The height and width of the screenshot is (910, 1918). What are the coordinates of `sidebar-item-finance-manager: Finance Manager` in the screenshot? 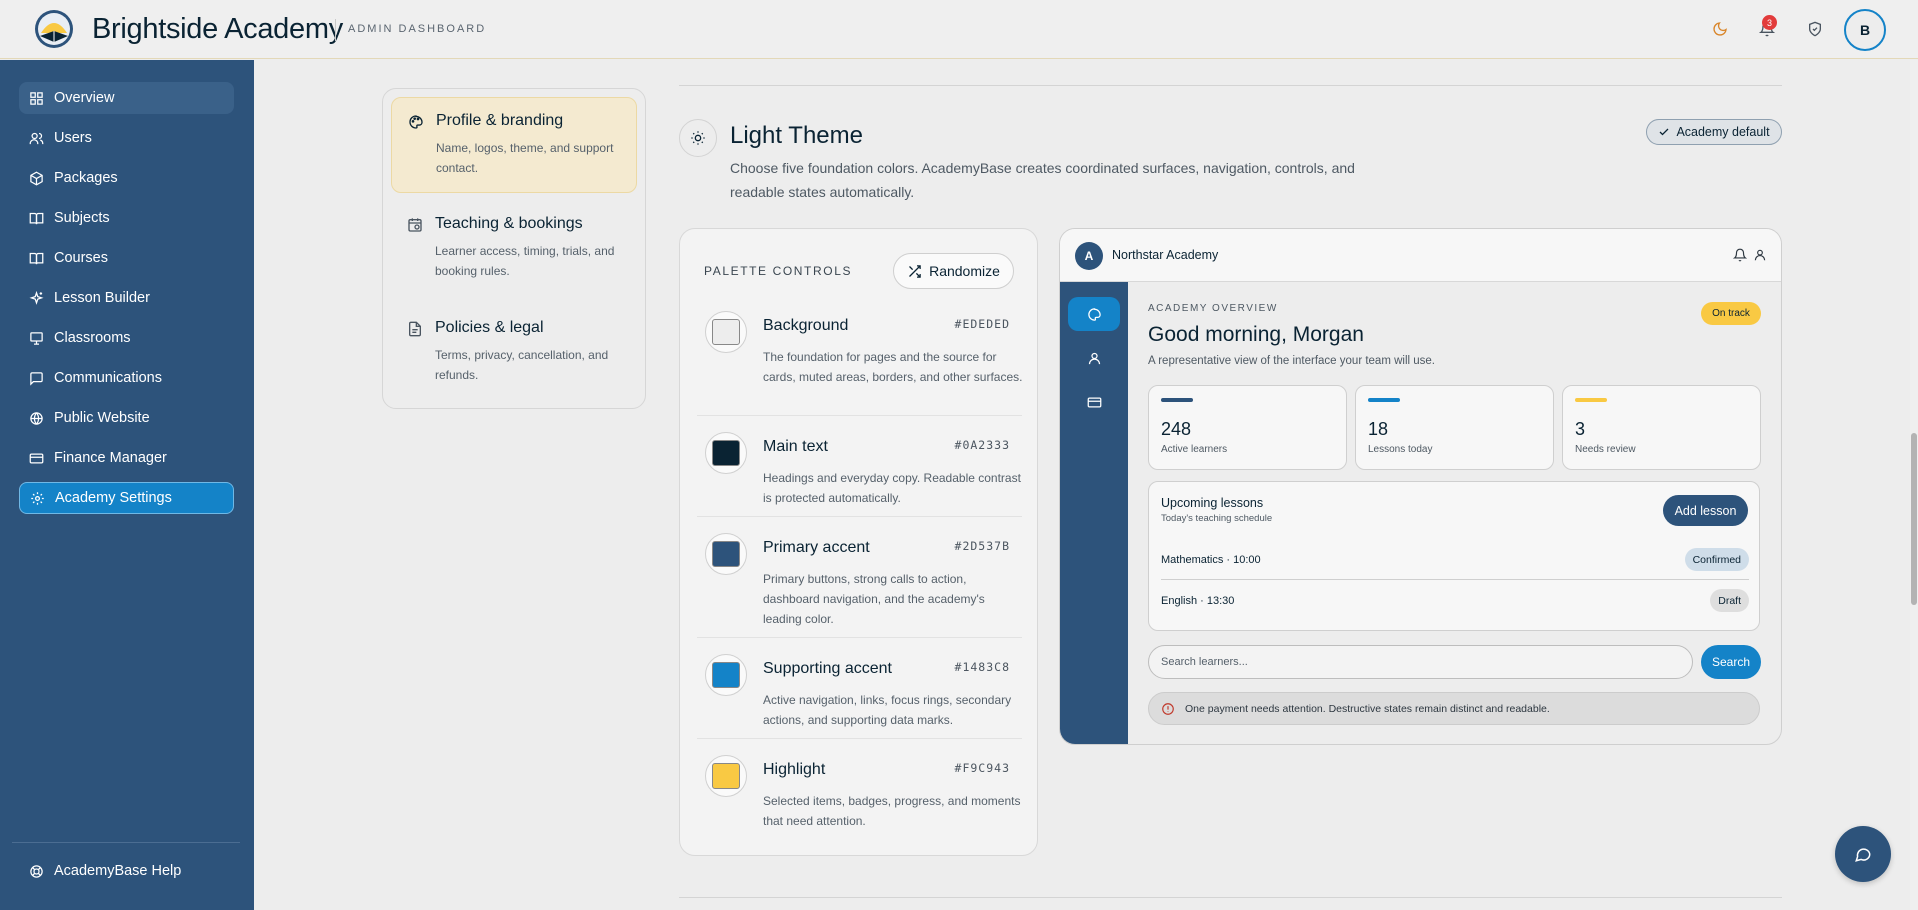 It's located at (126, 458).